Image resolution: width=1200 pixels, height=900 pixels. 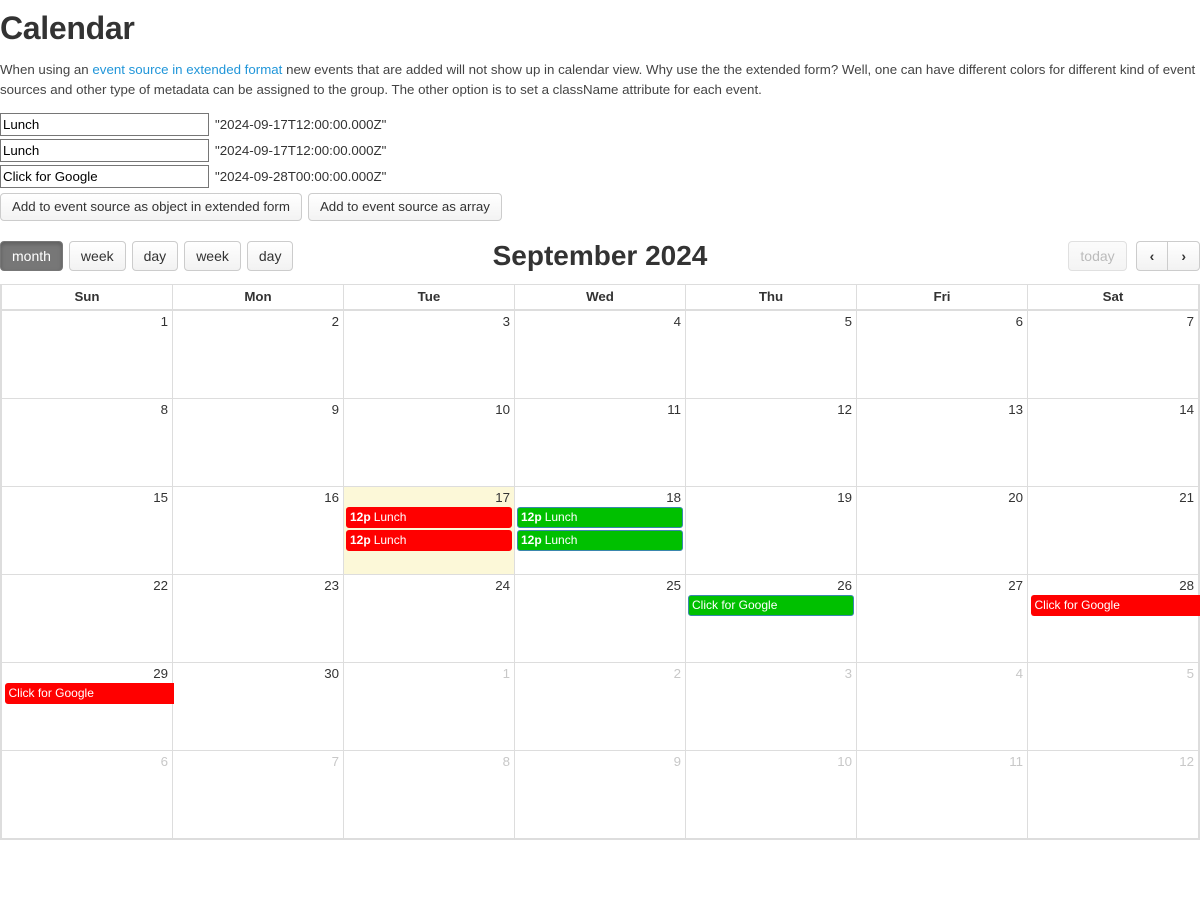 I want to click on view-button-week-3: week, so click(x=212, y=256).